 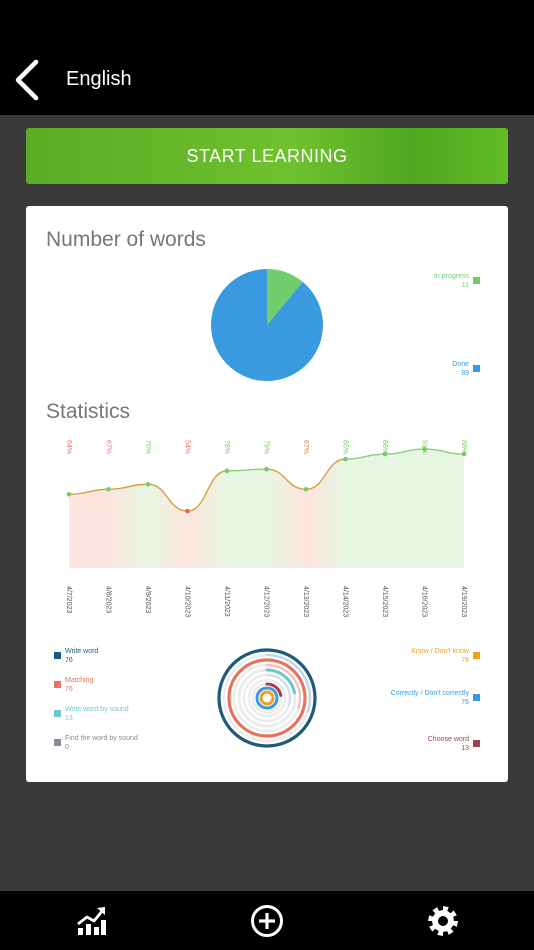 What do you see at coordinates (97, 714) in the screenshot?
I see `legend-write-by-sound: Write word by sound 13` at bounding box center [97, 714].